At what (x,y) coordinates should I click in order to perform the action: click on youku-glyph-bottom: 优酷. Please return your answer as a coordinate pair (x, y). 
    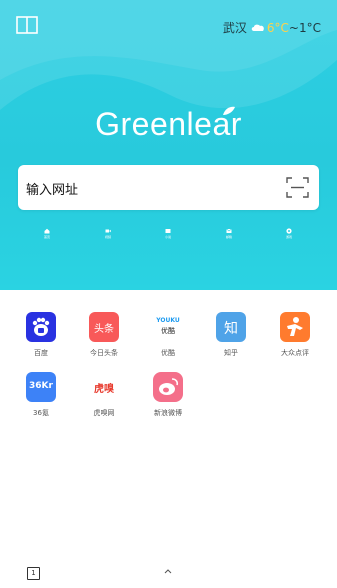
    Looking at the image, I should click on (168, 331).